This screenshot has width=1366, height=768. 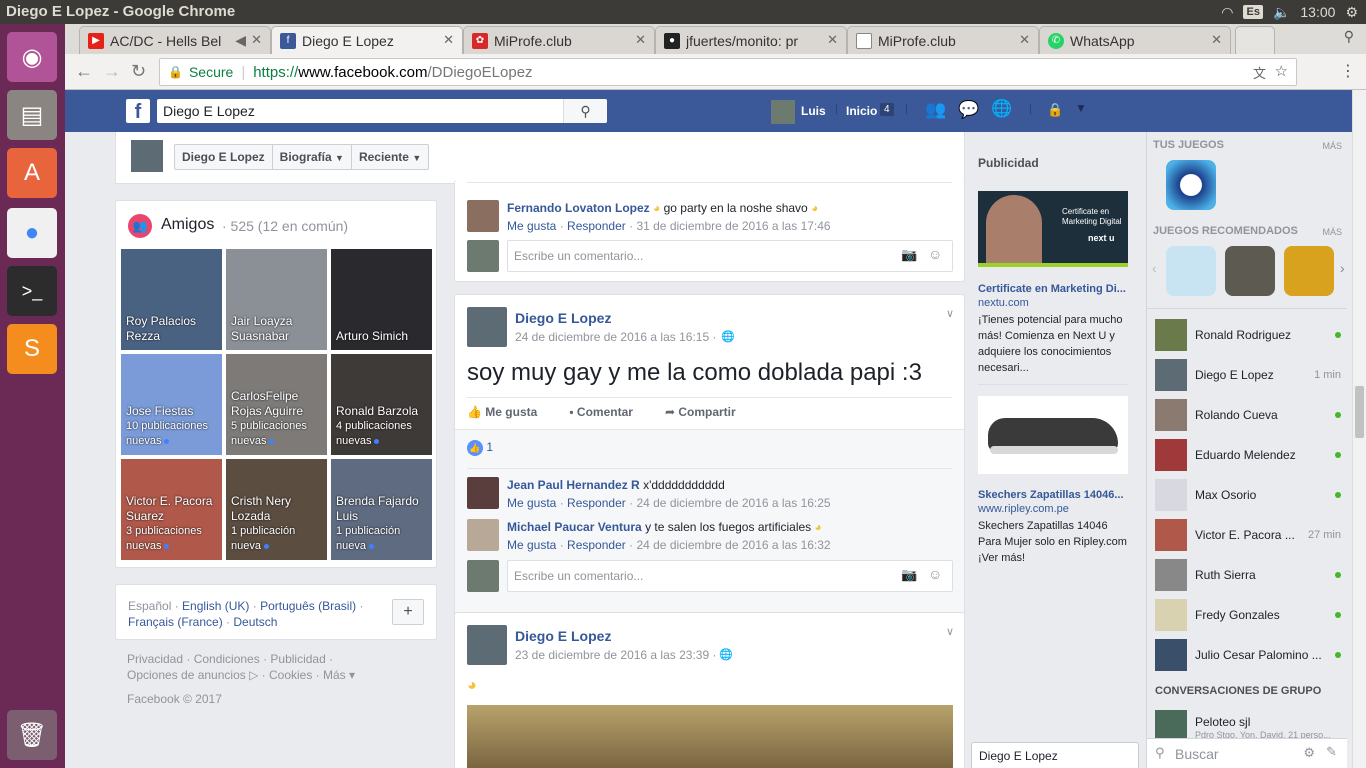 What do you see at coordinates (1247, 575) in the screenshot?
I see `chat-contact: Ruth Sierra` at bounding box center [1247, 575].